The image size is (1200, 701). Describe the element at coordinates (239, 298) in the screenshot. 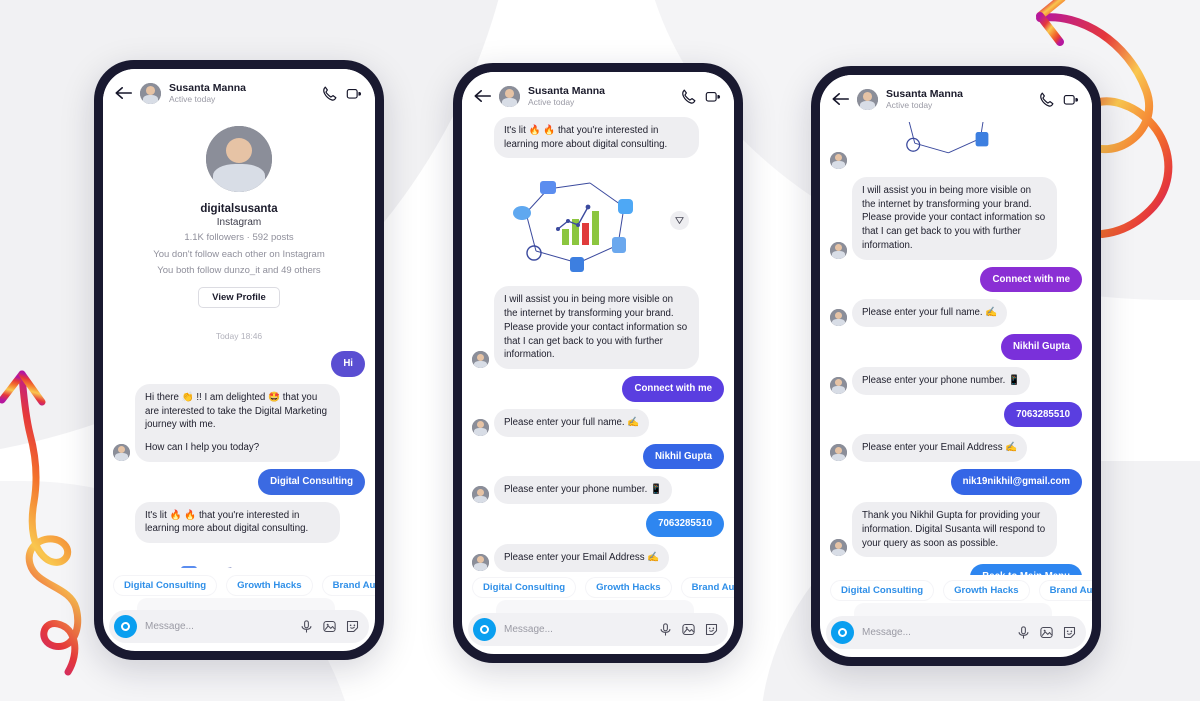

I see `view-profile-button: View Profile` at that location.